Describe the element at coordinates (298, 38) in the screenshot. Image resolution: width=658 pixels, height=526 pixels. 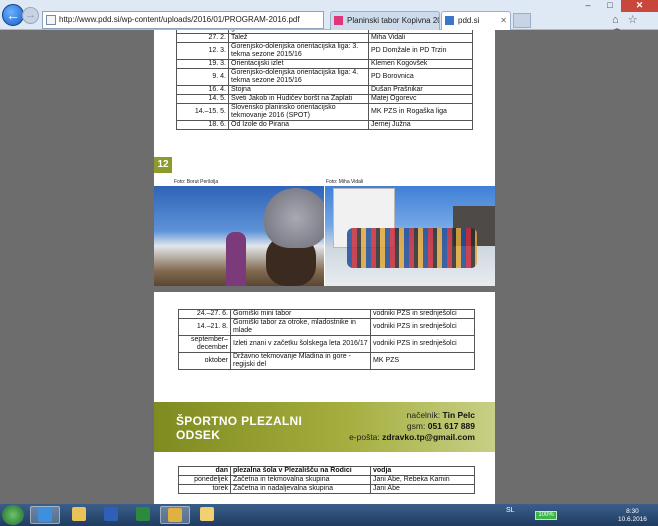
I see `table-cell-event: Talež` at that location.